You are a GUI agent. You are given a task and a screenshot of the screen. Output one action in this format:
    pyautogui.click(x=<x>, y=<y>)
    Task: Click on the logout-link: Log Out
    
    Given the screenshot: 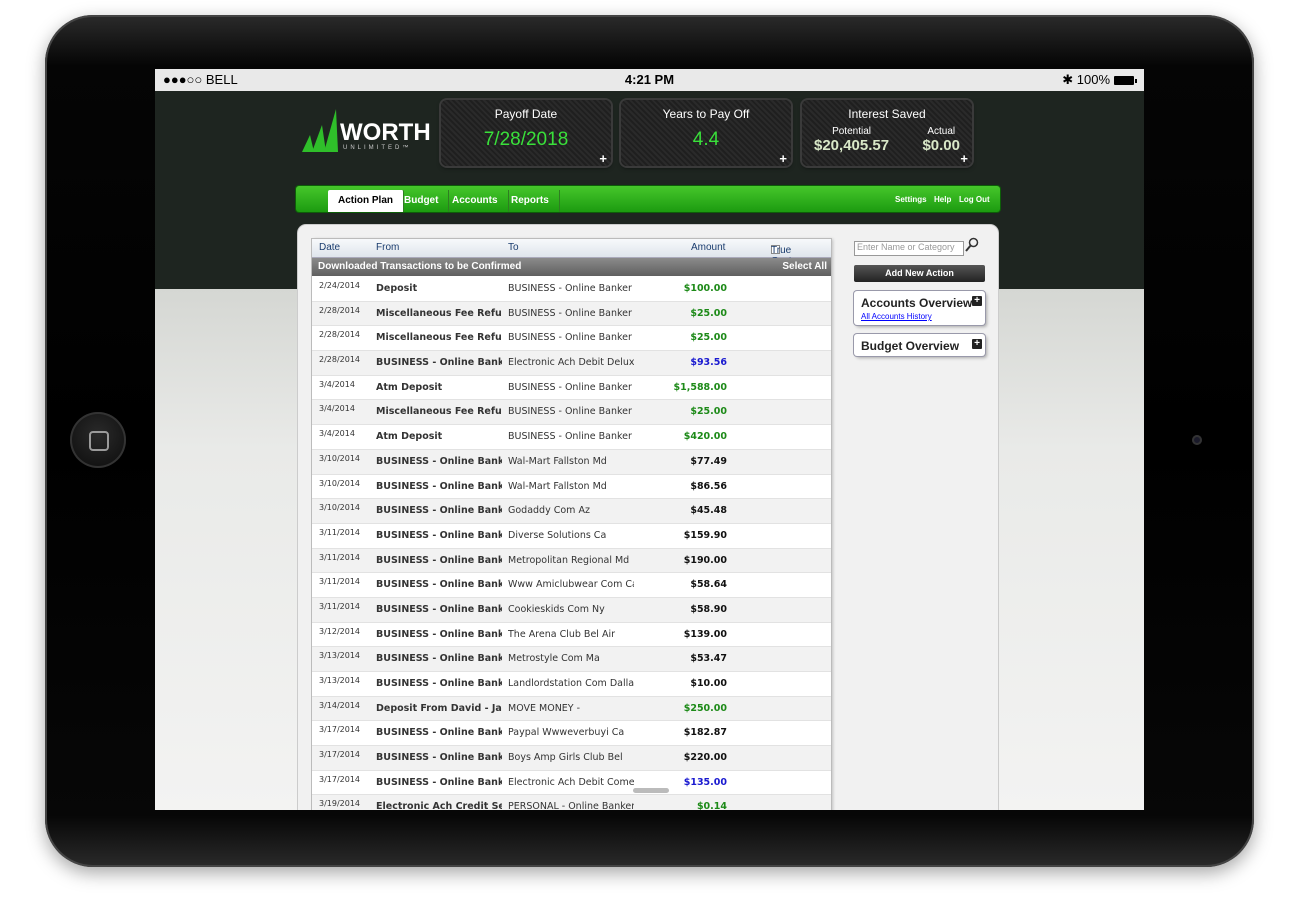 What is the action you would take?
    pyautogui.click(x=974, y=199)
    